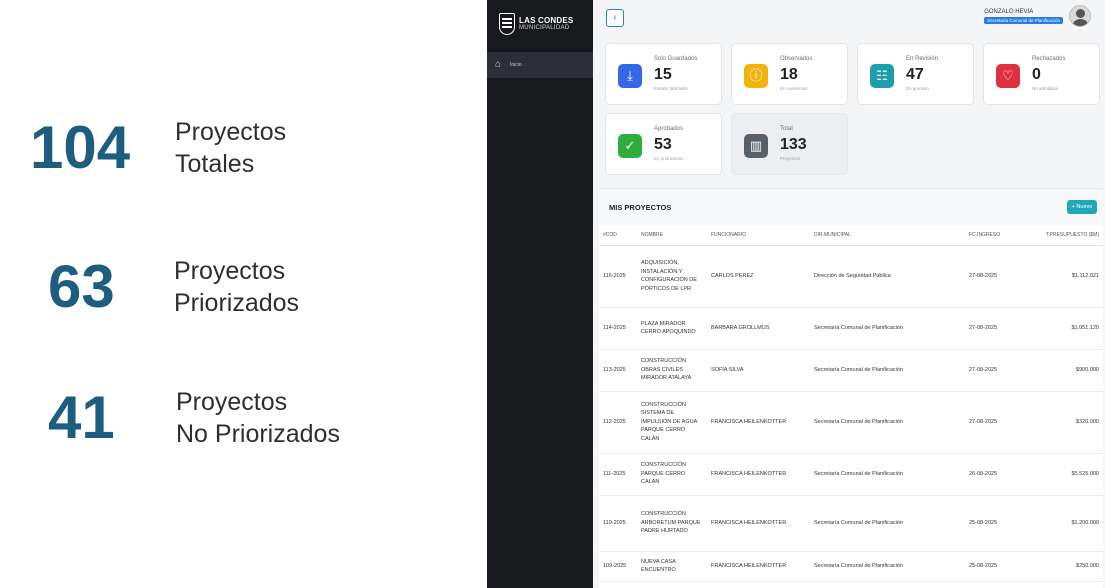 The image size is (1105, 588). Describe the element at coordinates (1057, 474) in the screenshot. I see `table-cell: $5.525.000` at that location.